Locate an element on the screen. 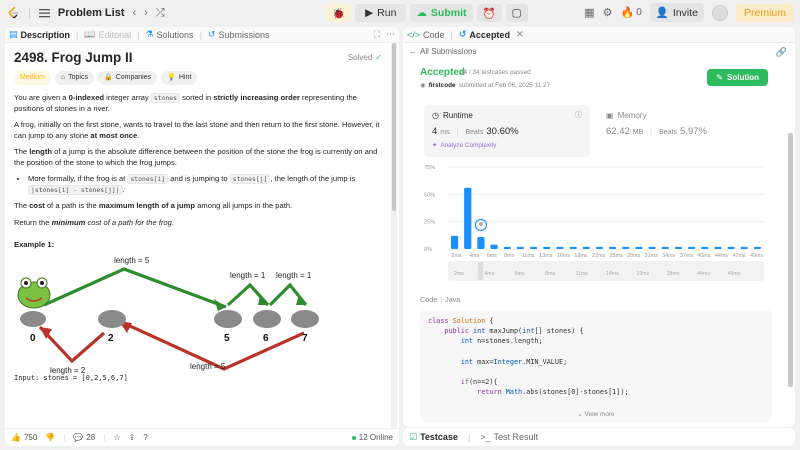  x-tick-label: 37ms is located at coordinates (686, 256).